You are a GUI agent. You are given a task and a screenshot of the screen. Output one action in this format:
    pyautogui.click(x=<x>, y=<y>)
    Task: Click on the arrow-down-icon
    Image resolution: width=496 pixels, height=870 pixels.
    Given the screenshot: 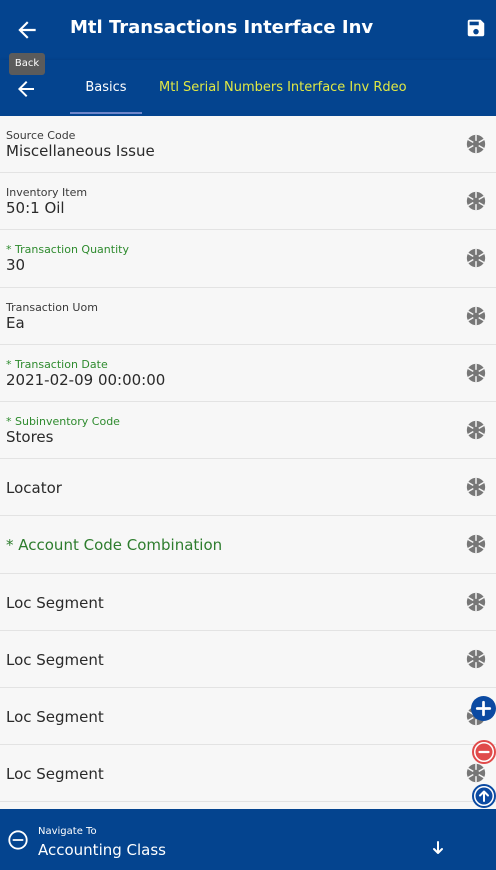 What is the action you would take?
    pyautogui.click(x=438, y=848)
    